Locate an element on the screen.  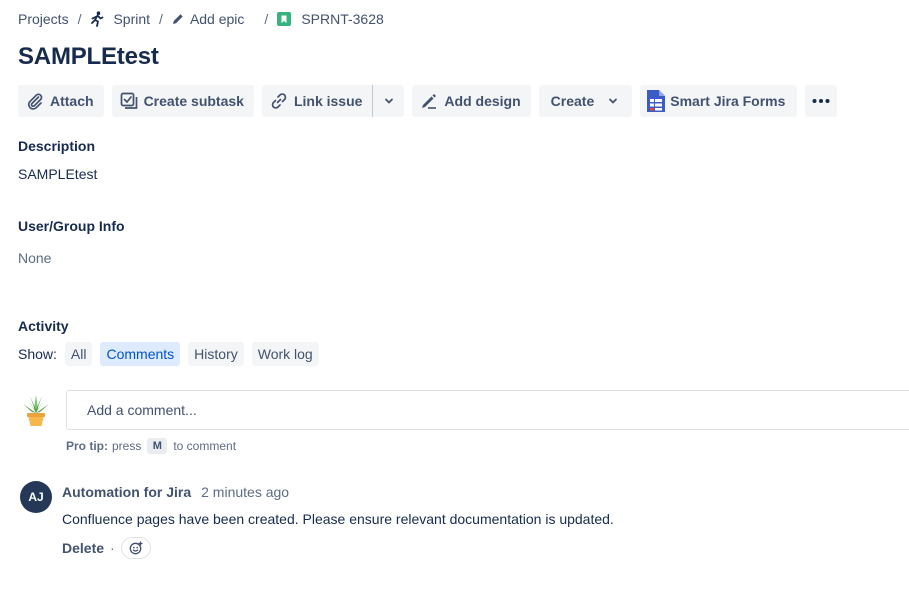
add-reaction-button is located at coordinates (135, 548).